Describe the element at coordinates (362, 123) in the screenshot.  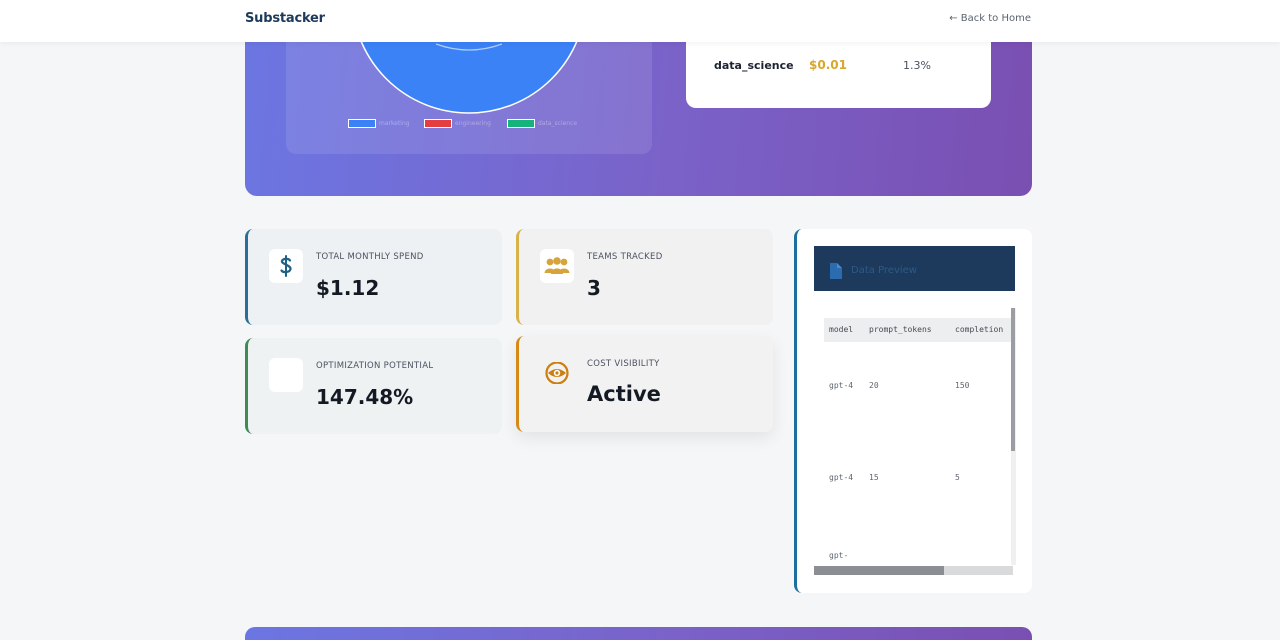
I see `legend-swatch-marketing` at that location.